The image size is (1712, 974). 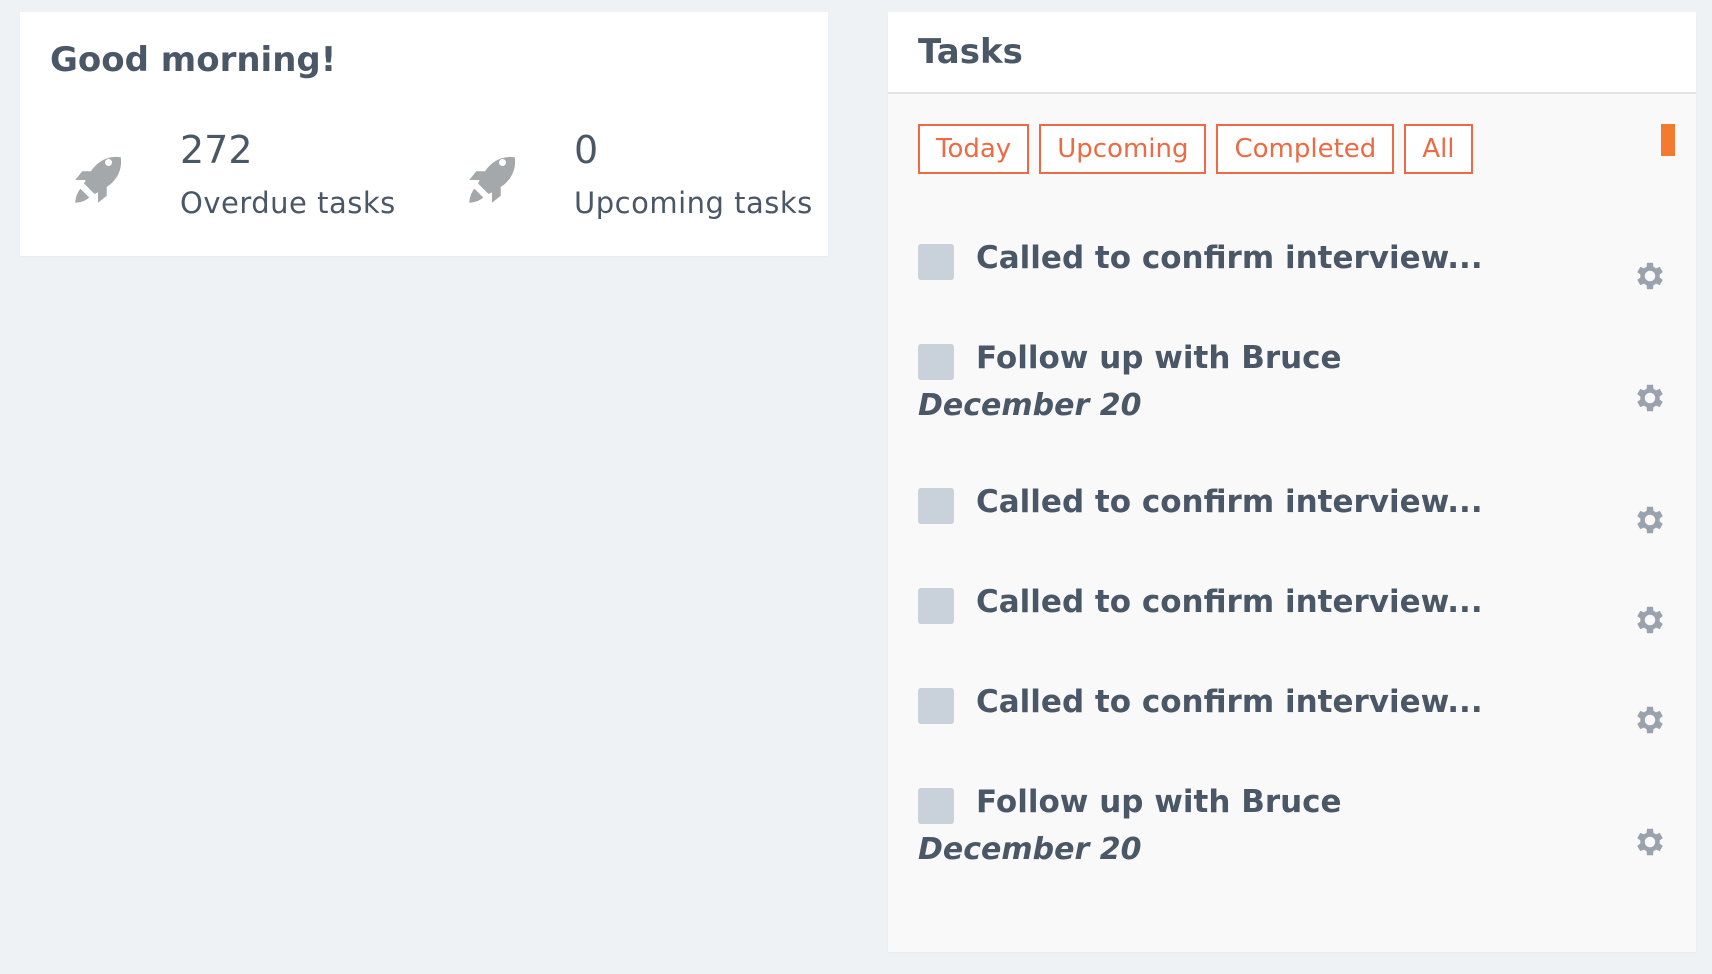 What do you see at coordinates (1305, 149) in the screenshot?
I see `filter-completed-button: Completed` at bounding box center [1305, 149].